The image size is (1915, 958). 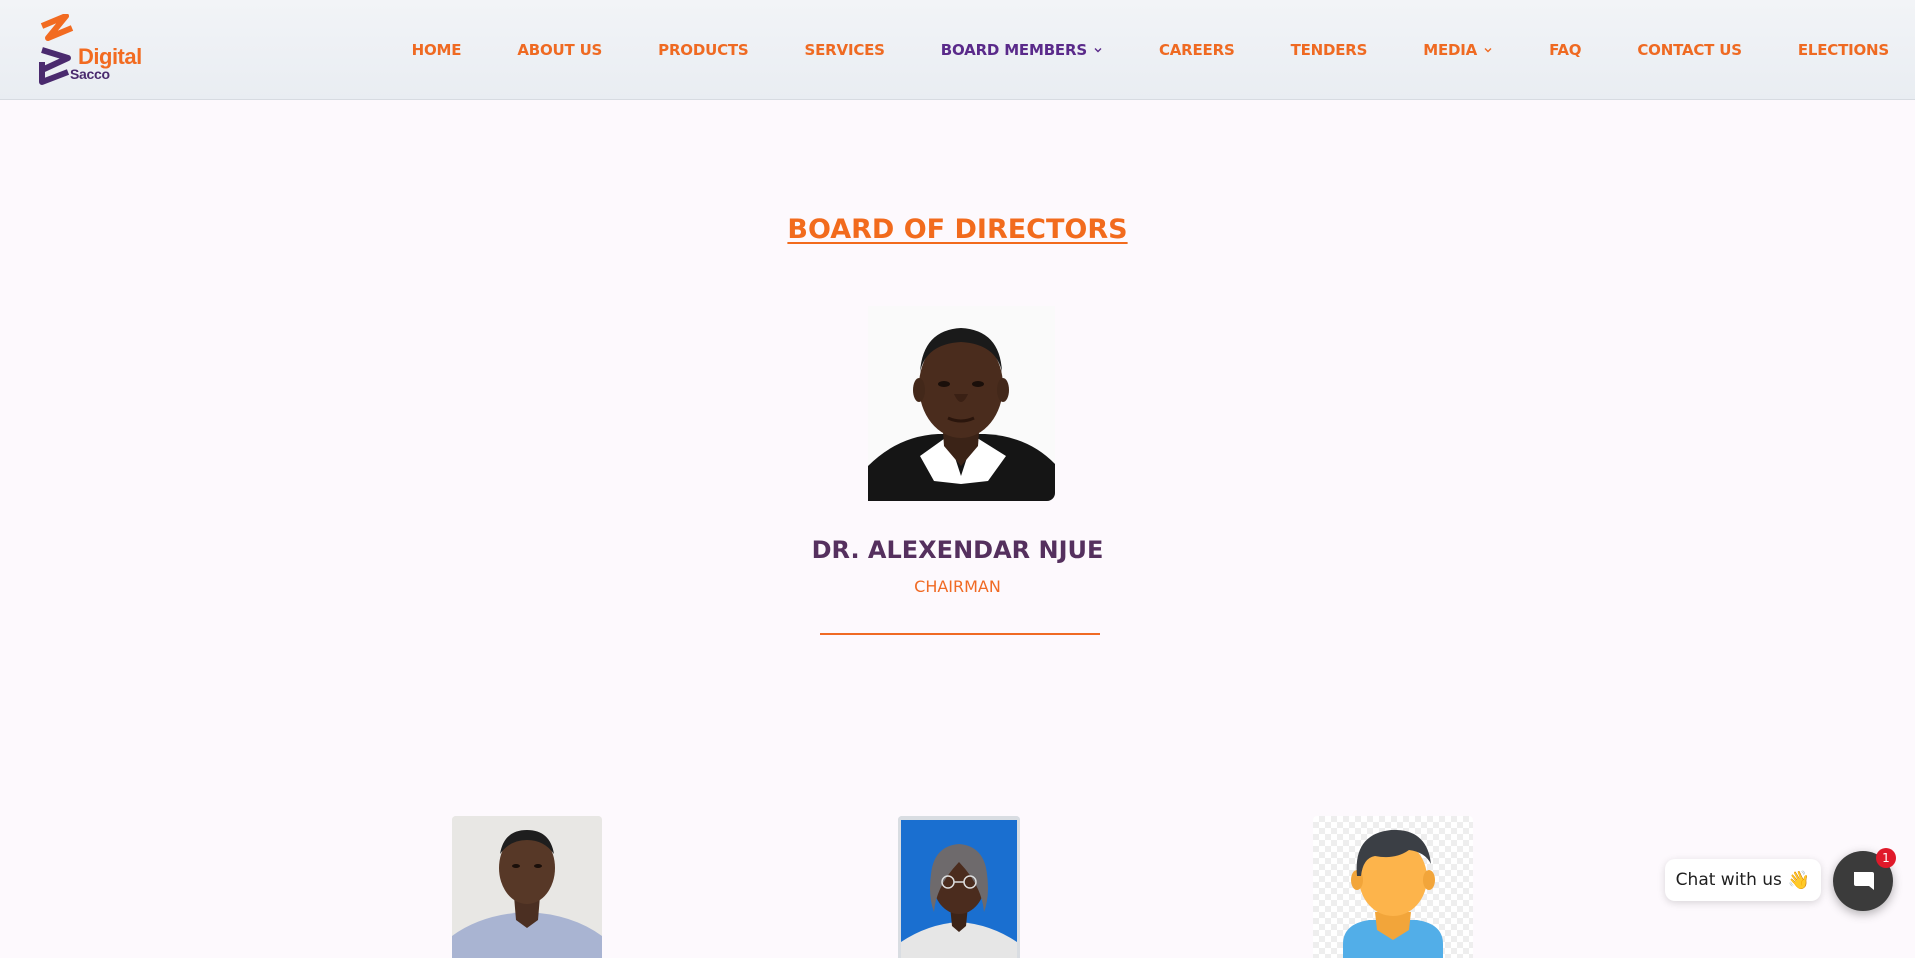 I want to click on nav-services: SERVICES, so click(x=845, y=50).